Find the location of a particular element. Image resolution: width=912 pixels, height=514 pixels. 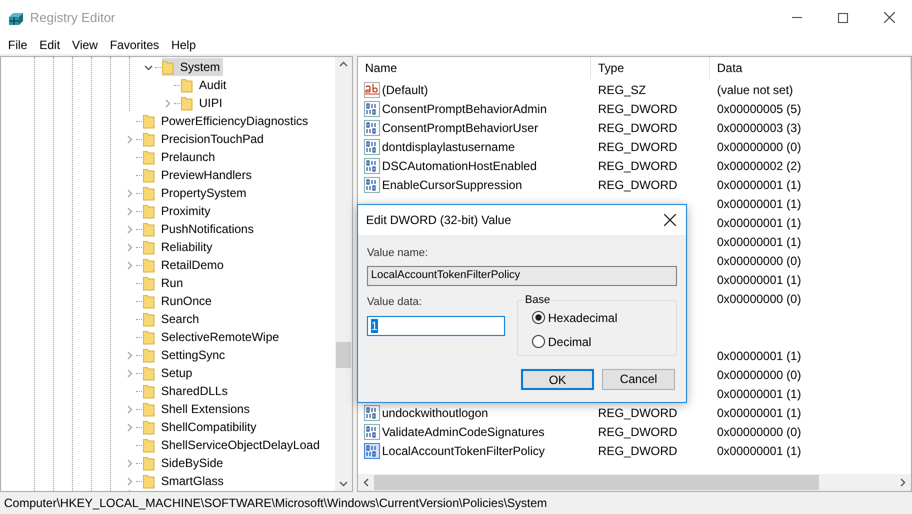

value-name: ValidateAdminCodeSignatures is located at coordinates (463, 431).